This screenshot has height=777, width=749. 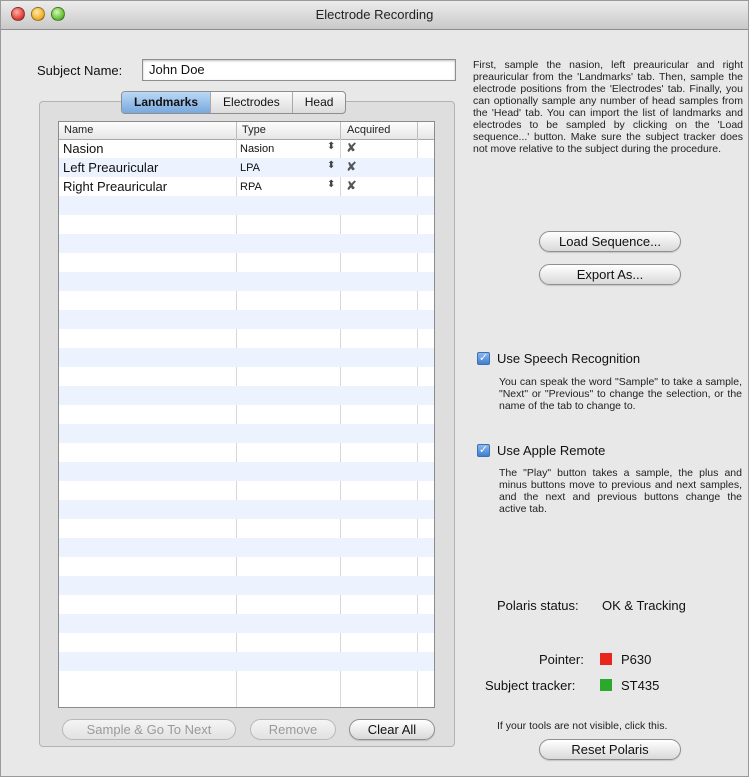 What do you see at coordinates (257, 149) in the screenshot?
I see `landmark-type: Nasion` at bounding box center [257, 149].